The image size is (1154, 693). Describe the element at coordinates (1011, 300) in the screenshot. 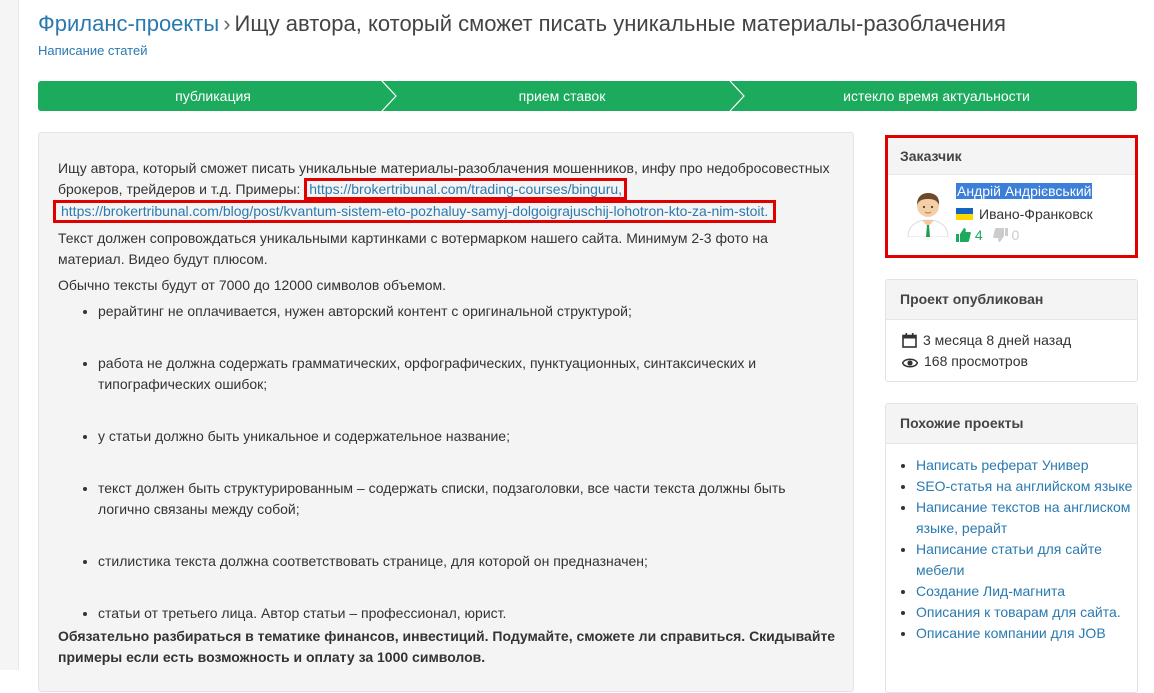

I see `published-card-header: Проект опубликован` at that location.